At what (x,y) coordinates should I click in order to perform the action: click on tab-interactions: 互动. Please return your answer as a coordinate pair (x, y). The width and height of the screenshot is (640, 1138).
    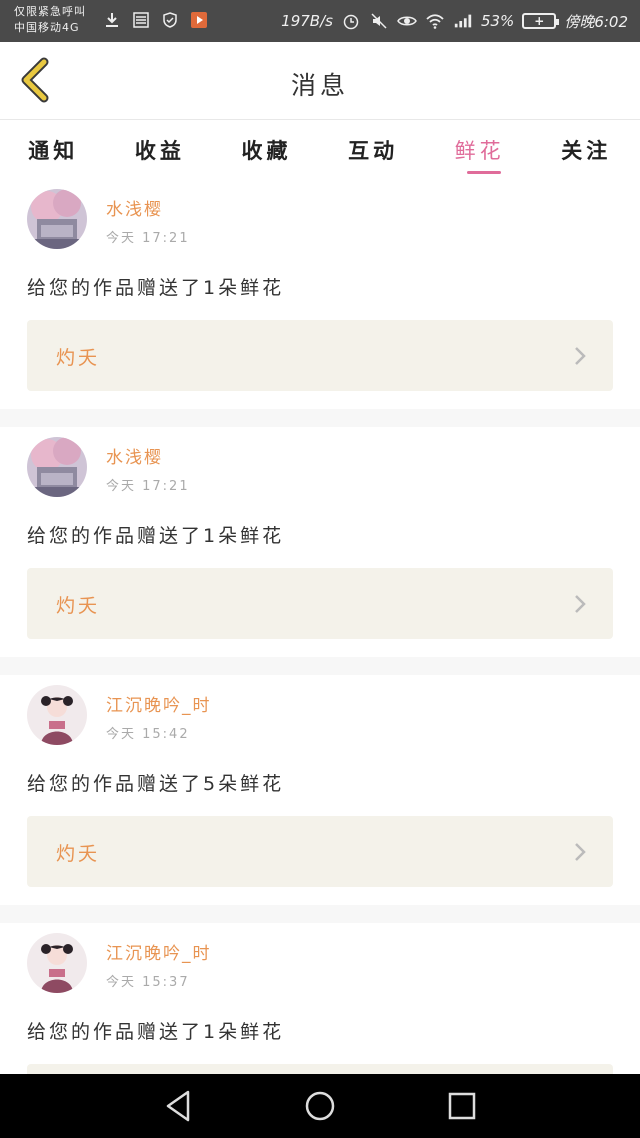
    Looking at the image, I should click on (373, 150).